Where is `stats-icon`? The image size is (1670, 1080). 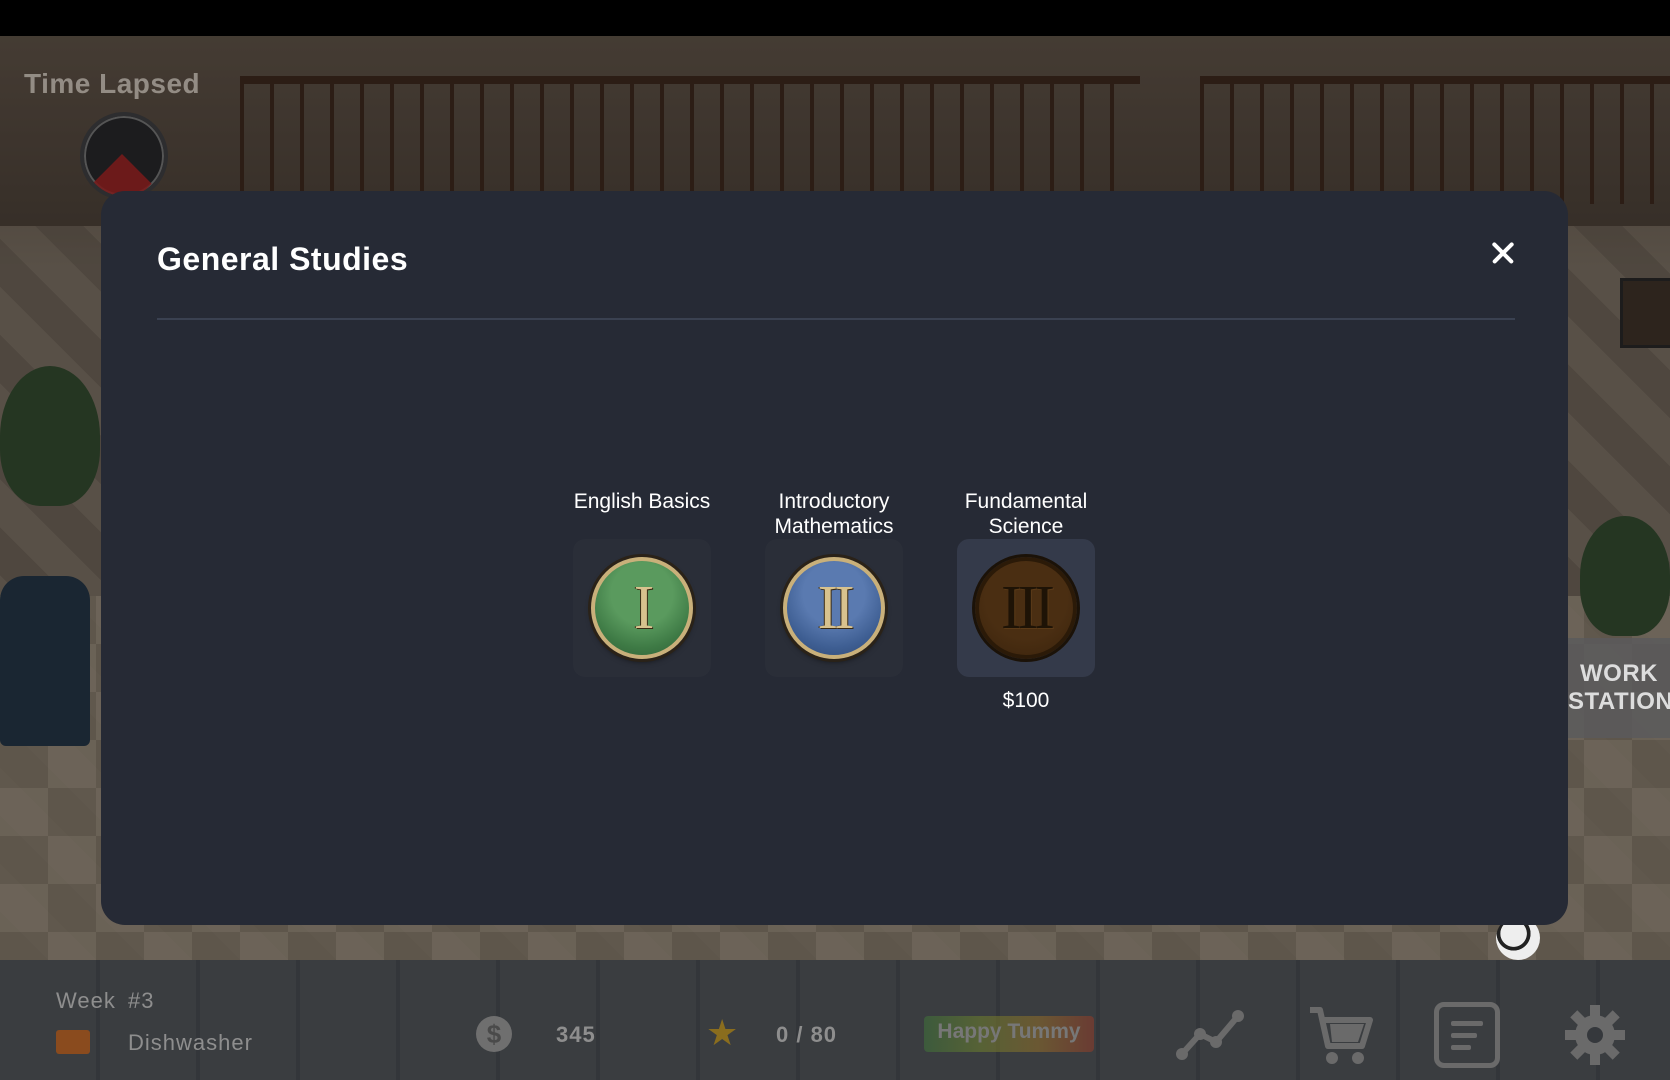
stats-icon is located at coordinates (1211, 1034).